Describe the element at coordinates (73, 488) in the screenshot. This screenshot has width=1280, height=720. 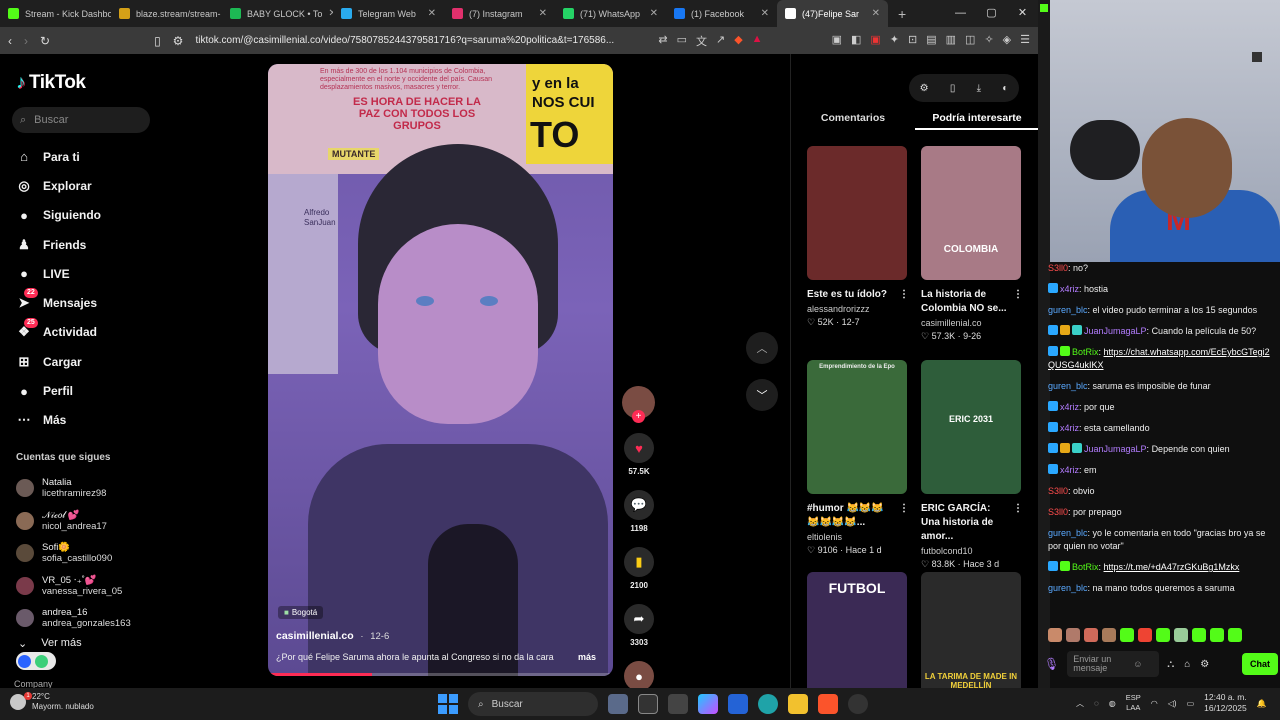
I see `following-item: Natalia licethramirez98` at that location.